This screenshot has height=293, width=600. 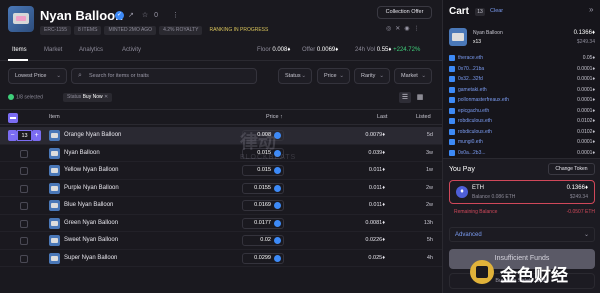 I want to click on cart-list-item: therace.eth 0.05♦, so click(x=522, y=59).